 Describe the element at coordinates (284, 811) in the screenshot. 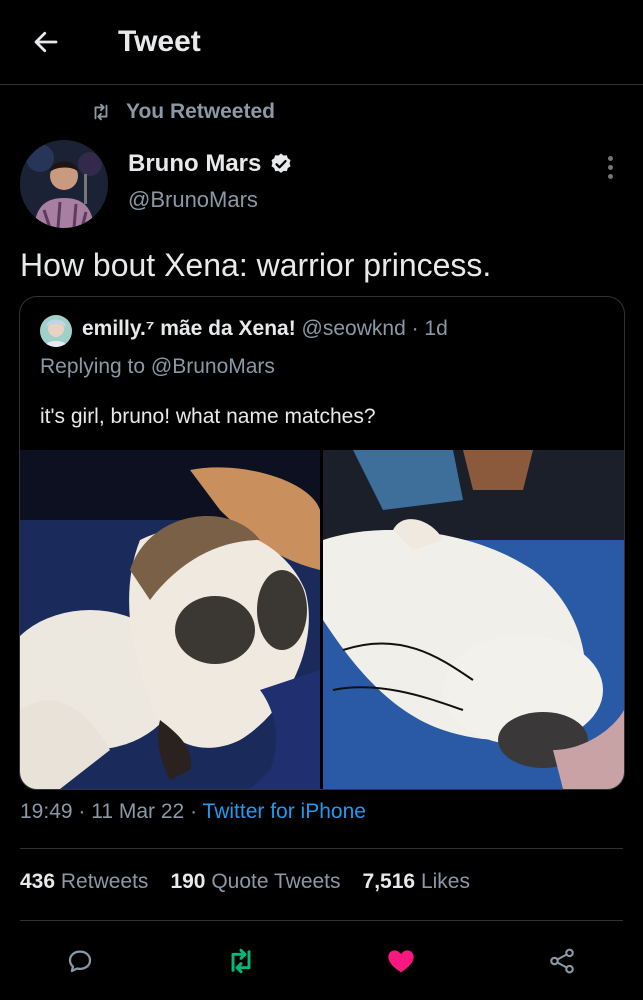

I see `tweet-source: Twitter for iPhone` at that location.